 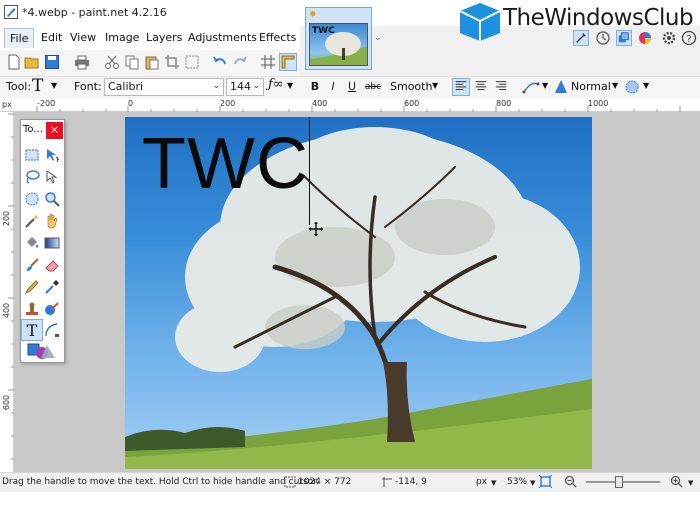 I want to click on font-family-select: Calibri ⌄, so click(x=164, y=87).